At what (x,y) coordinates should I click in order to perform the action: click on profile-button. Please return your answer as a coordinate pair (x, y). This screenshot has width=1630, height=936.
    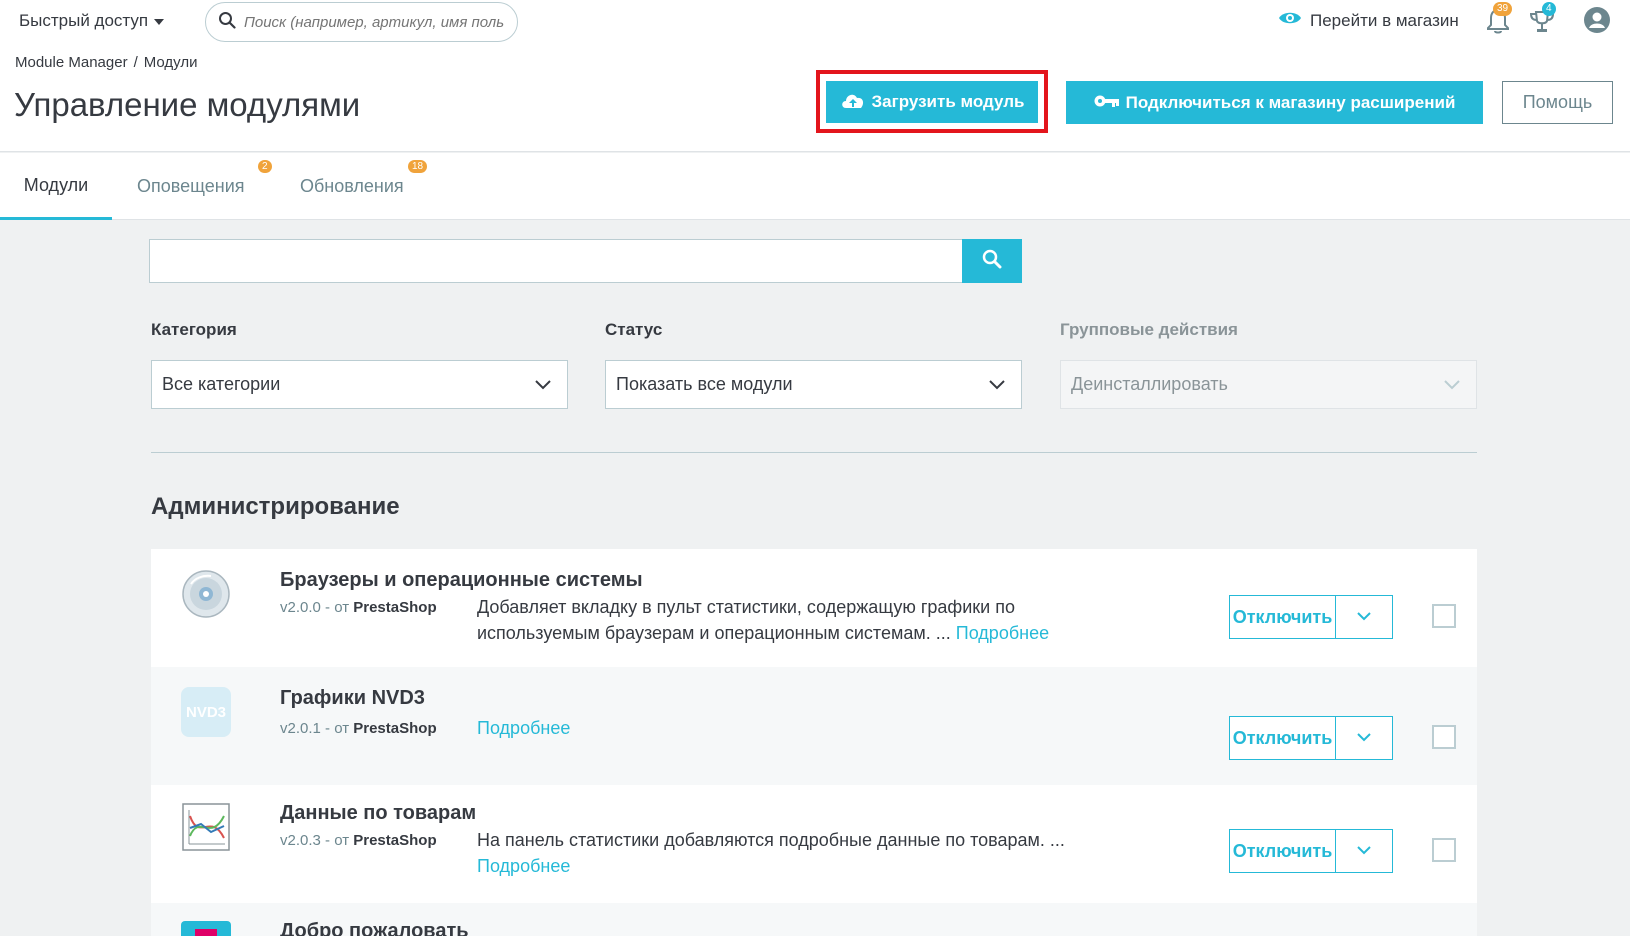
    Looking at the image, I should click on (1598, 21).